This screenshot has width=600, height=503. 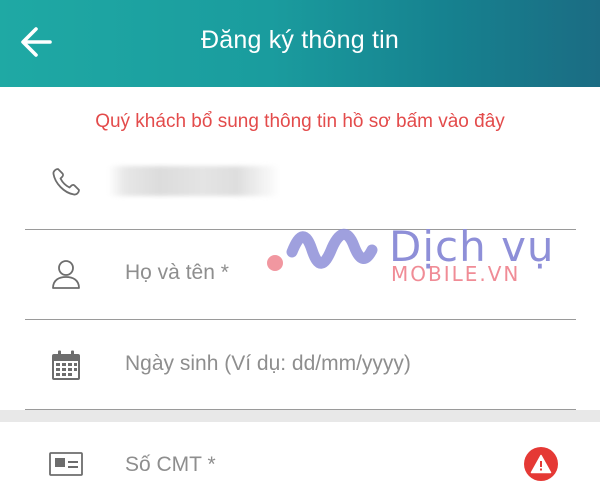 I want to click on id-number-input: Số CMT *, so click(x=170, y=465).